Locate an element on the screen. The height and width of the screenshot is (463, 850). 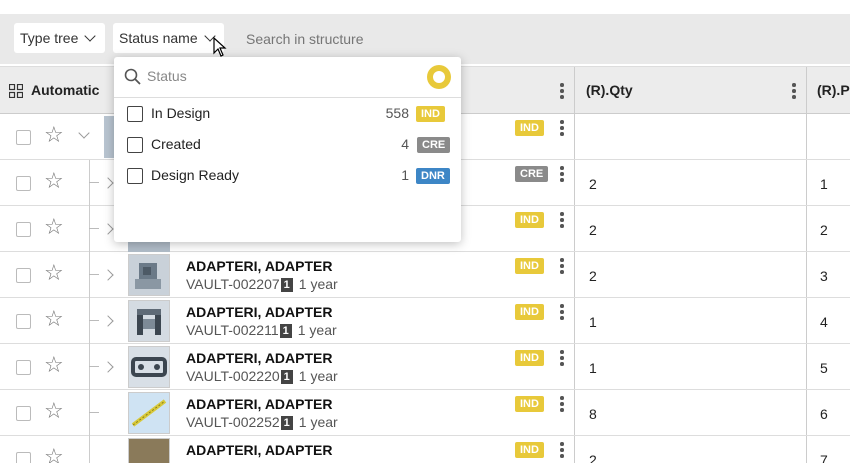
table-row: ☆ ADAPTERI, ADAPTER IND 2 7 is located at coordinates (425, 449).